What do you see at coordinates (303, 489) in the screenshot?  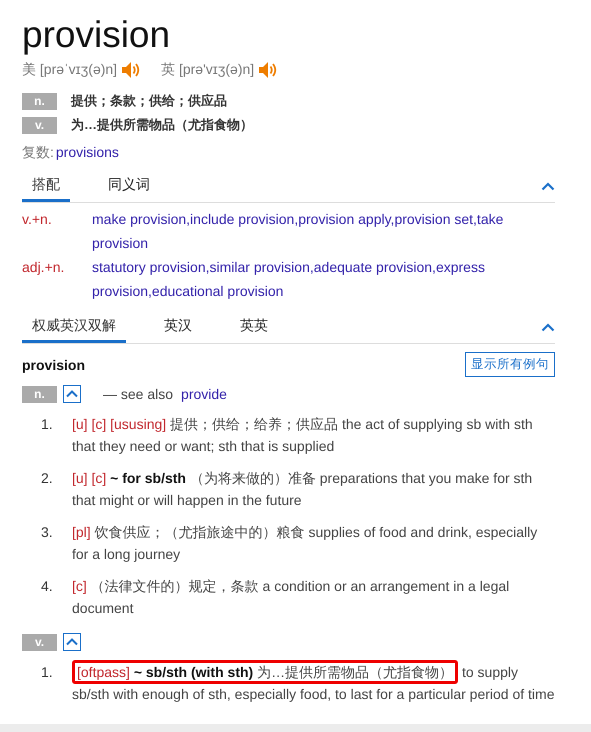 I see `sense-definition: [u] [c] ~ for sb/sth （为将来做的）准备 preparations that you make for sth that might or will happen in the future` at bounding box center [303, 489].